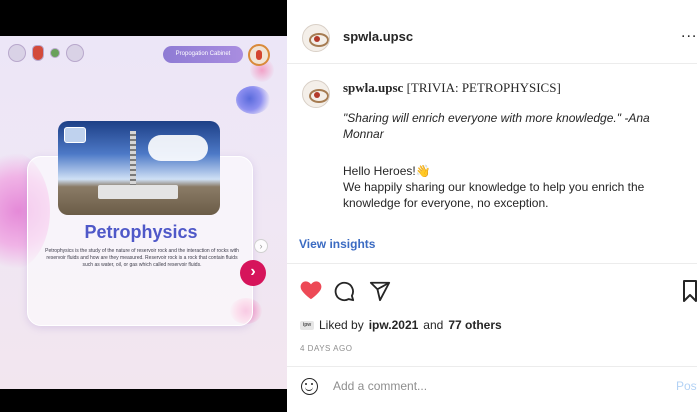 Image resolution: width=697 pixels, height=412 pixels. I want to click on comment-icon, so click(344, 293).